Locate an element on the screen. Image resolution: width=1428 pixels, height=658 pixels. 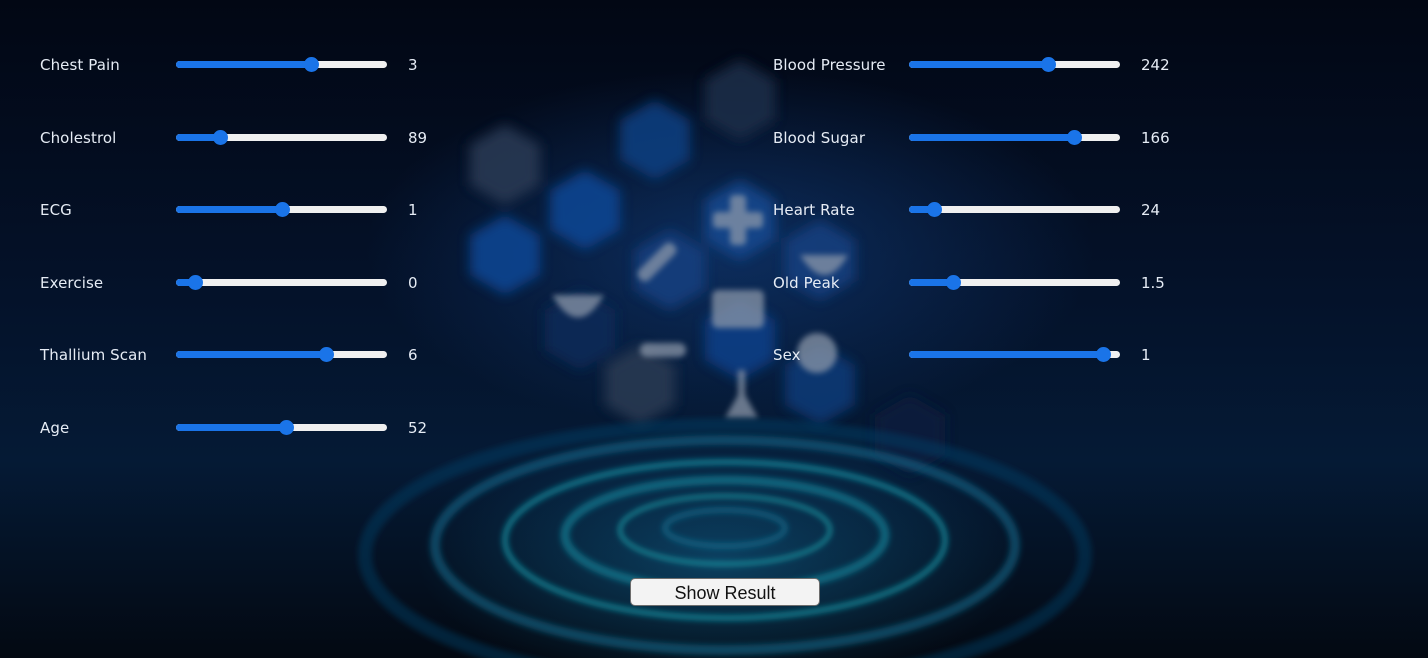
slider-value: 242 is located at coordinates (1155, 65).